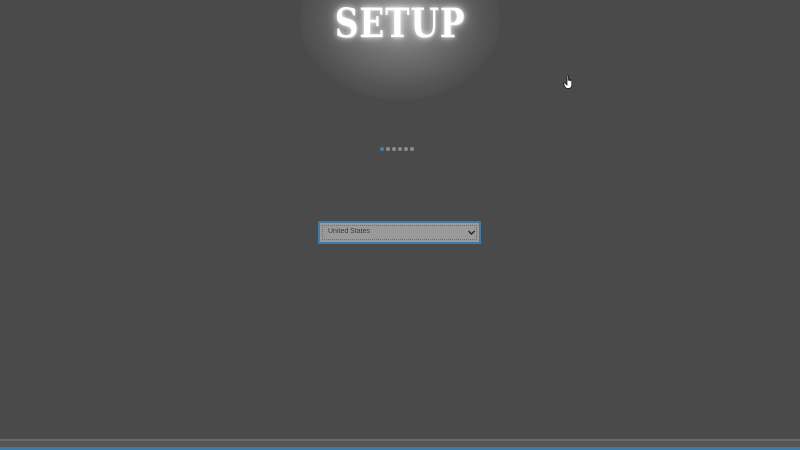  Describe the element at coordinates (397, 149) in the screenshot. I see `step-indicator` at that location.